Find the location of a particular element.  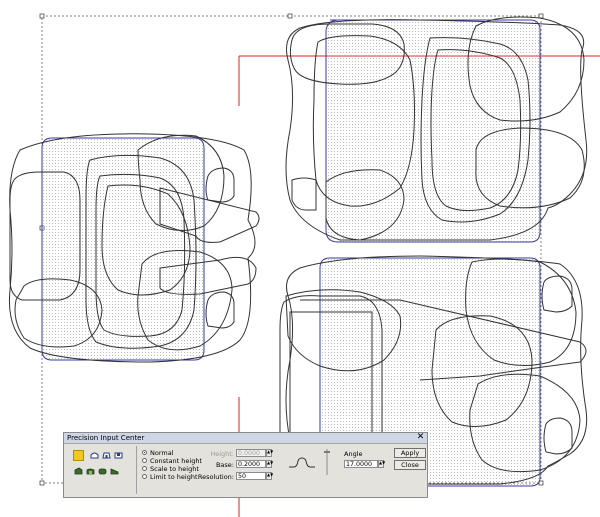

angle-icon is located at coordinates (114, 471).